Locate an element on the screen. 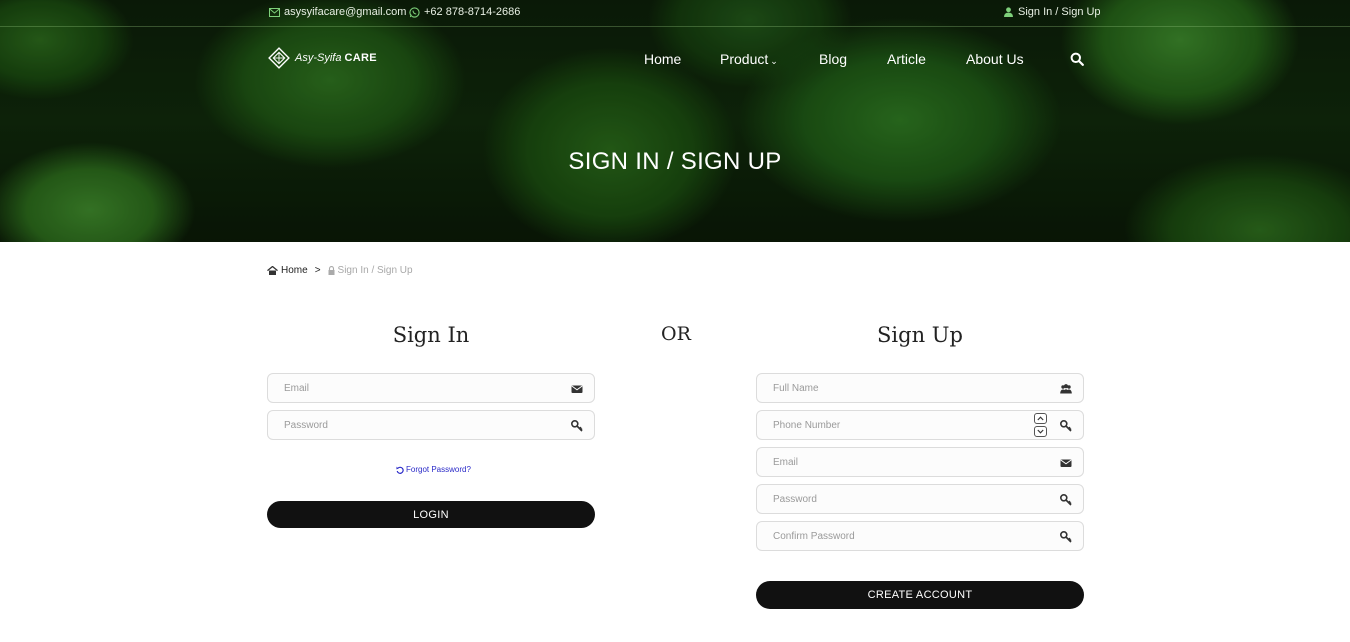 The image size is (1350, 642). signin-password-field is located at coordinates (431, 425).